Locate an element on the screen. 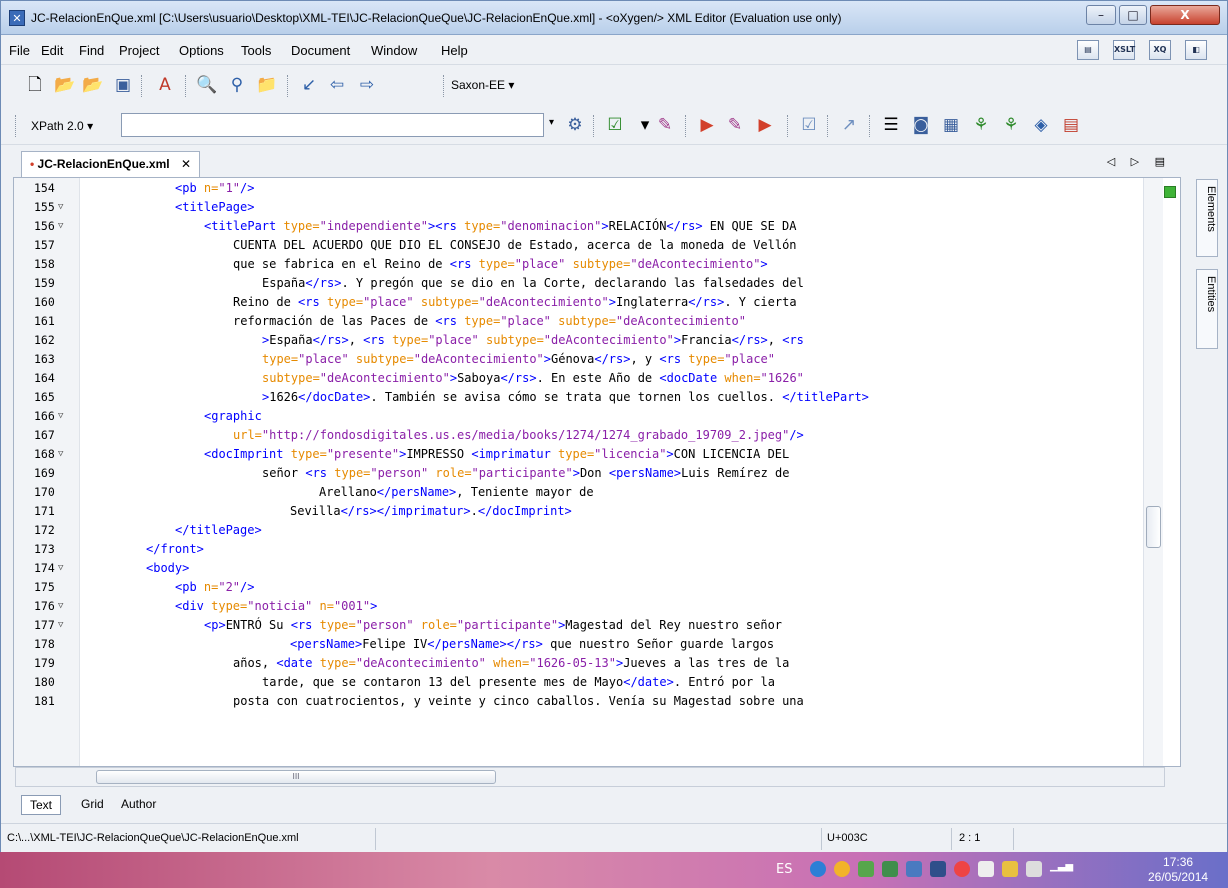 This screenshot has height=888, width=1228. apply-transformation-icon: ▶ is located at coordinates (707, 125).